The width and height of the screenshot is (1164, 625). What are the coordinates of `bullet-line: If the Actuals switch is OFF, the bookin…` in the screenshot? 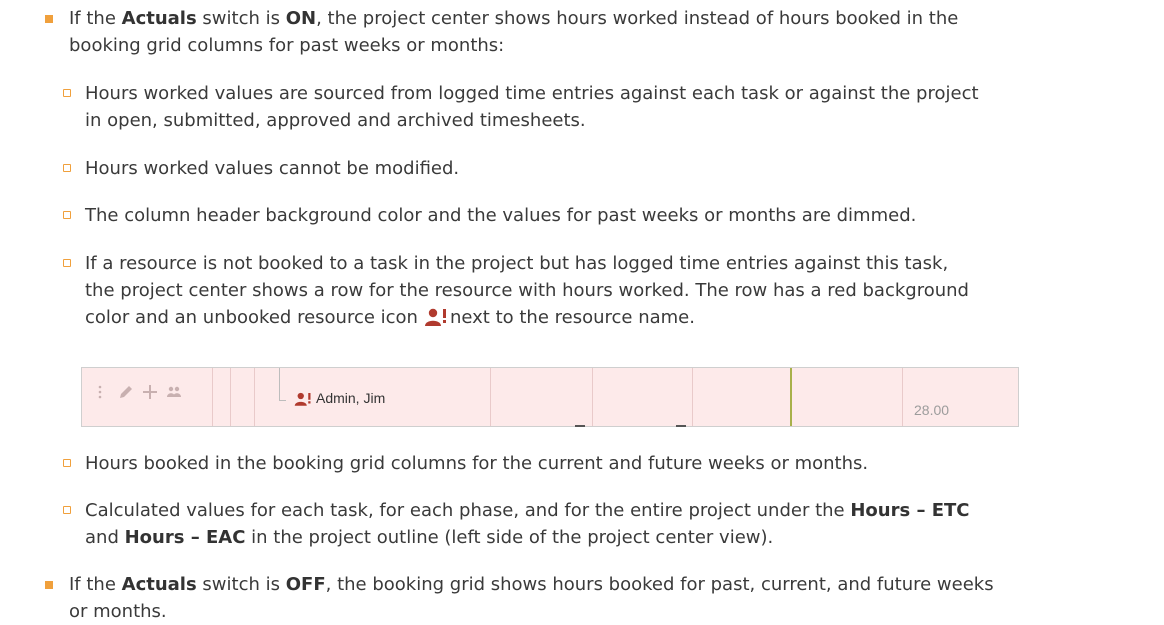 It's located at (531, 584).